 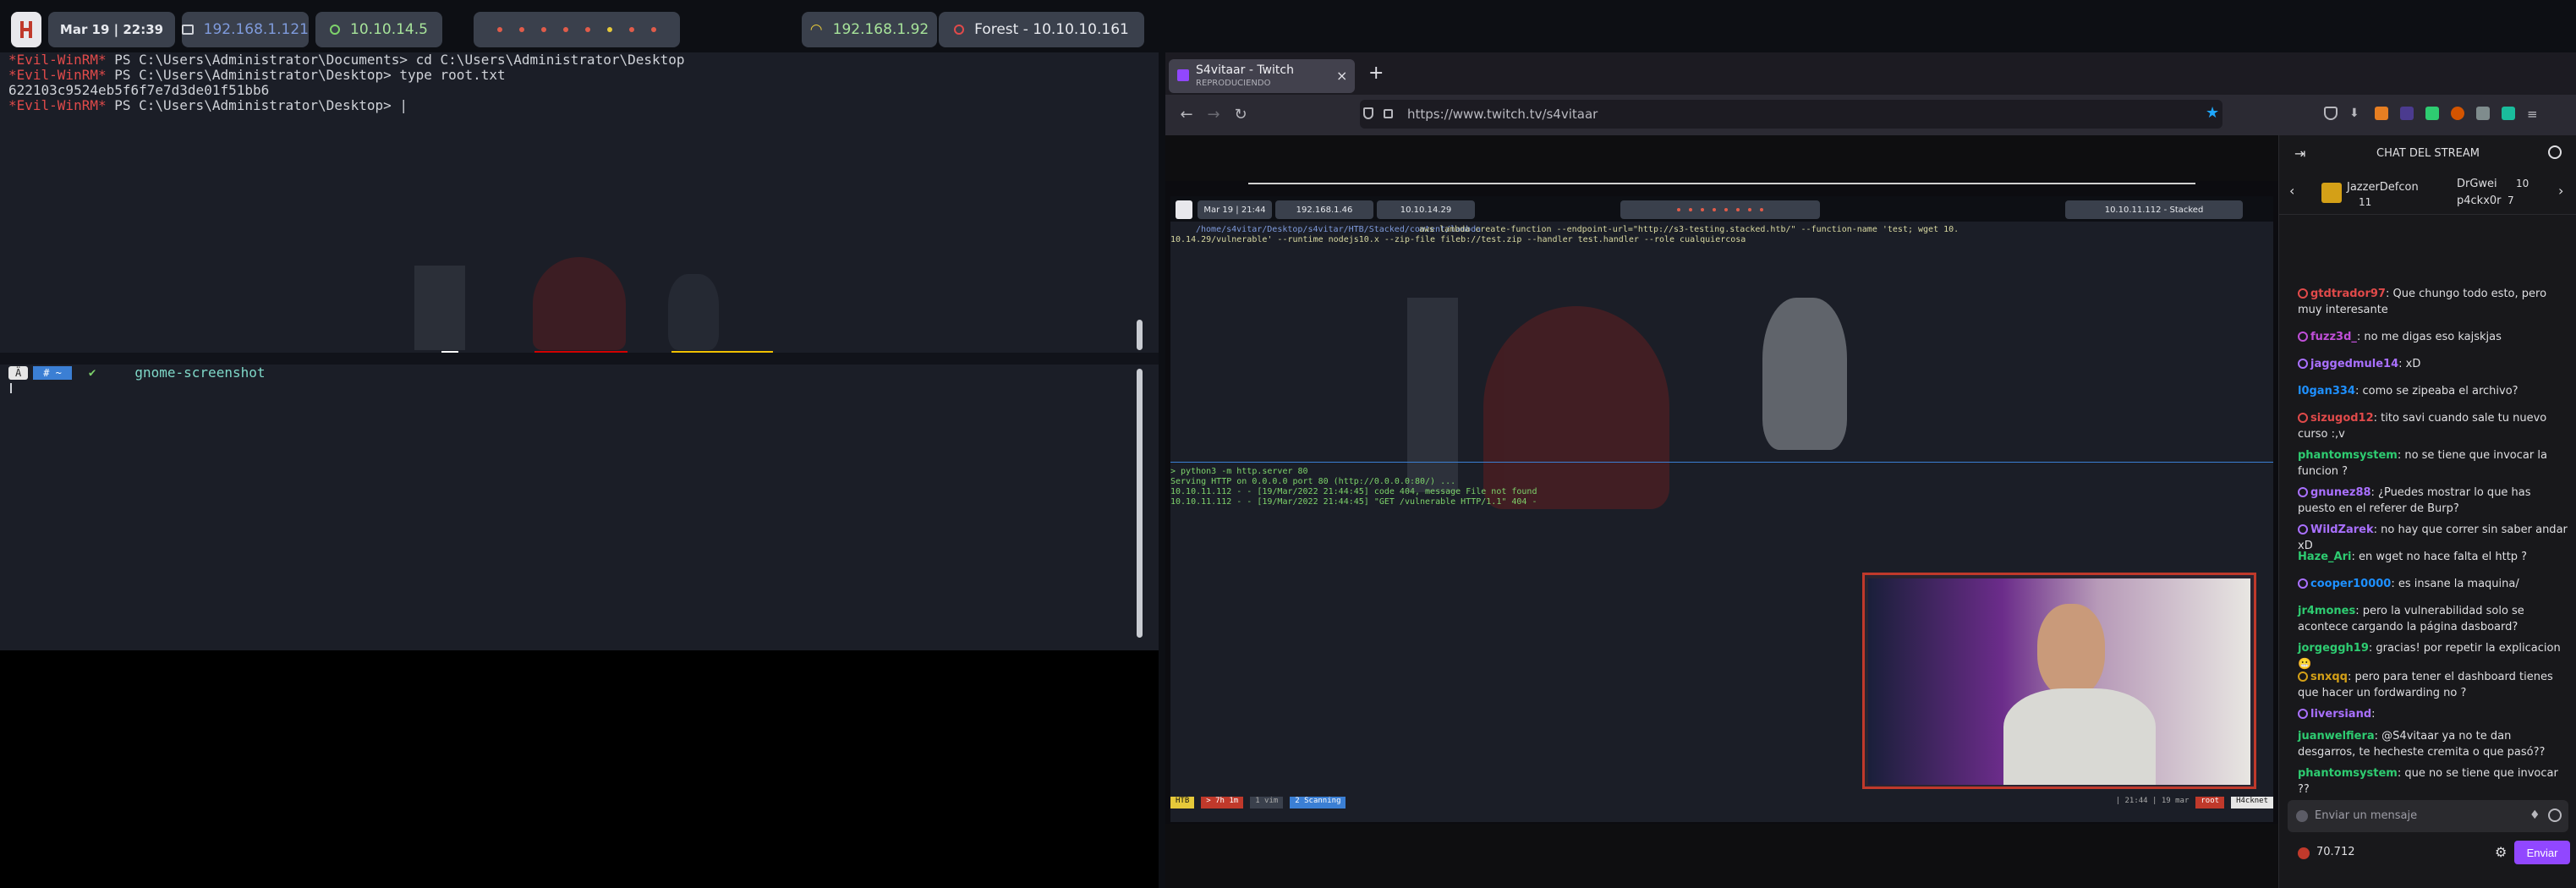 What do you see at coordinates (2329, 677) in the screenshot?
I see `chat-username: snxqq` at bounding box center [2329, 677].